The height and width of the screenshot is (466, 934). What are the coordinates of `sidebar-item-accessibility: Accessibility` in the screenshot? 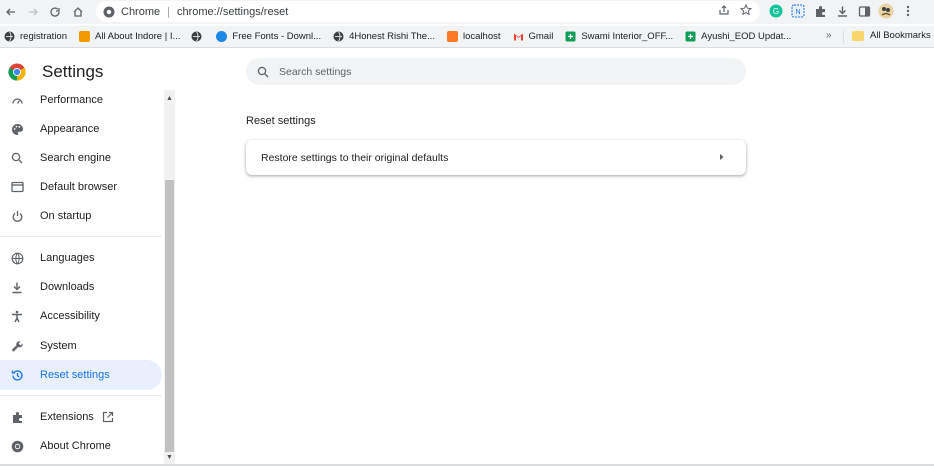 It's located at (81, 316).